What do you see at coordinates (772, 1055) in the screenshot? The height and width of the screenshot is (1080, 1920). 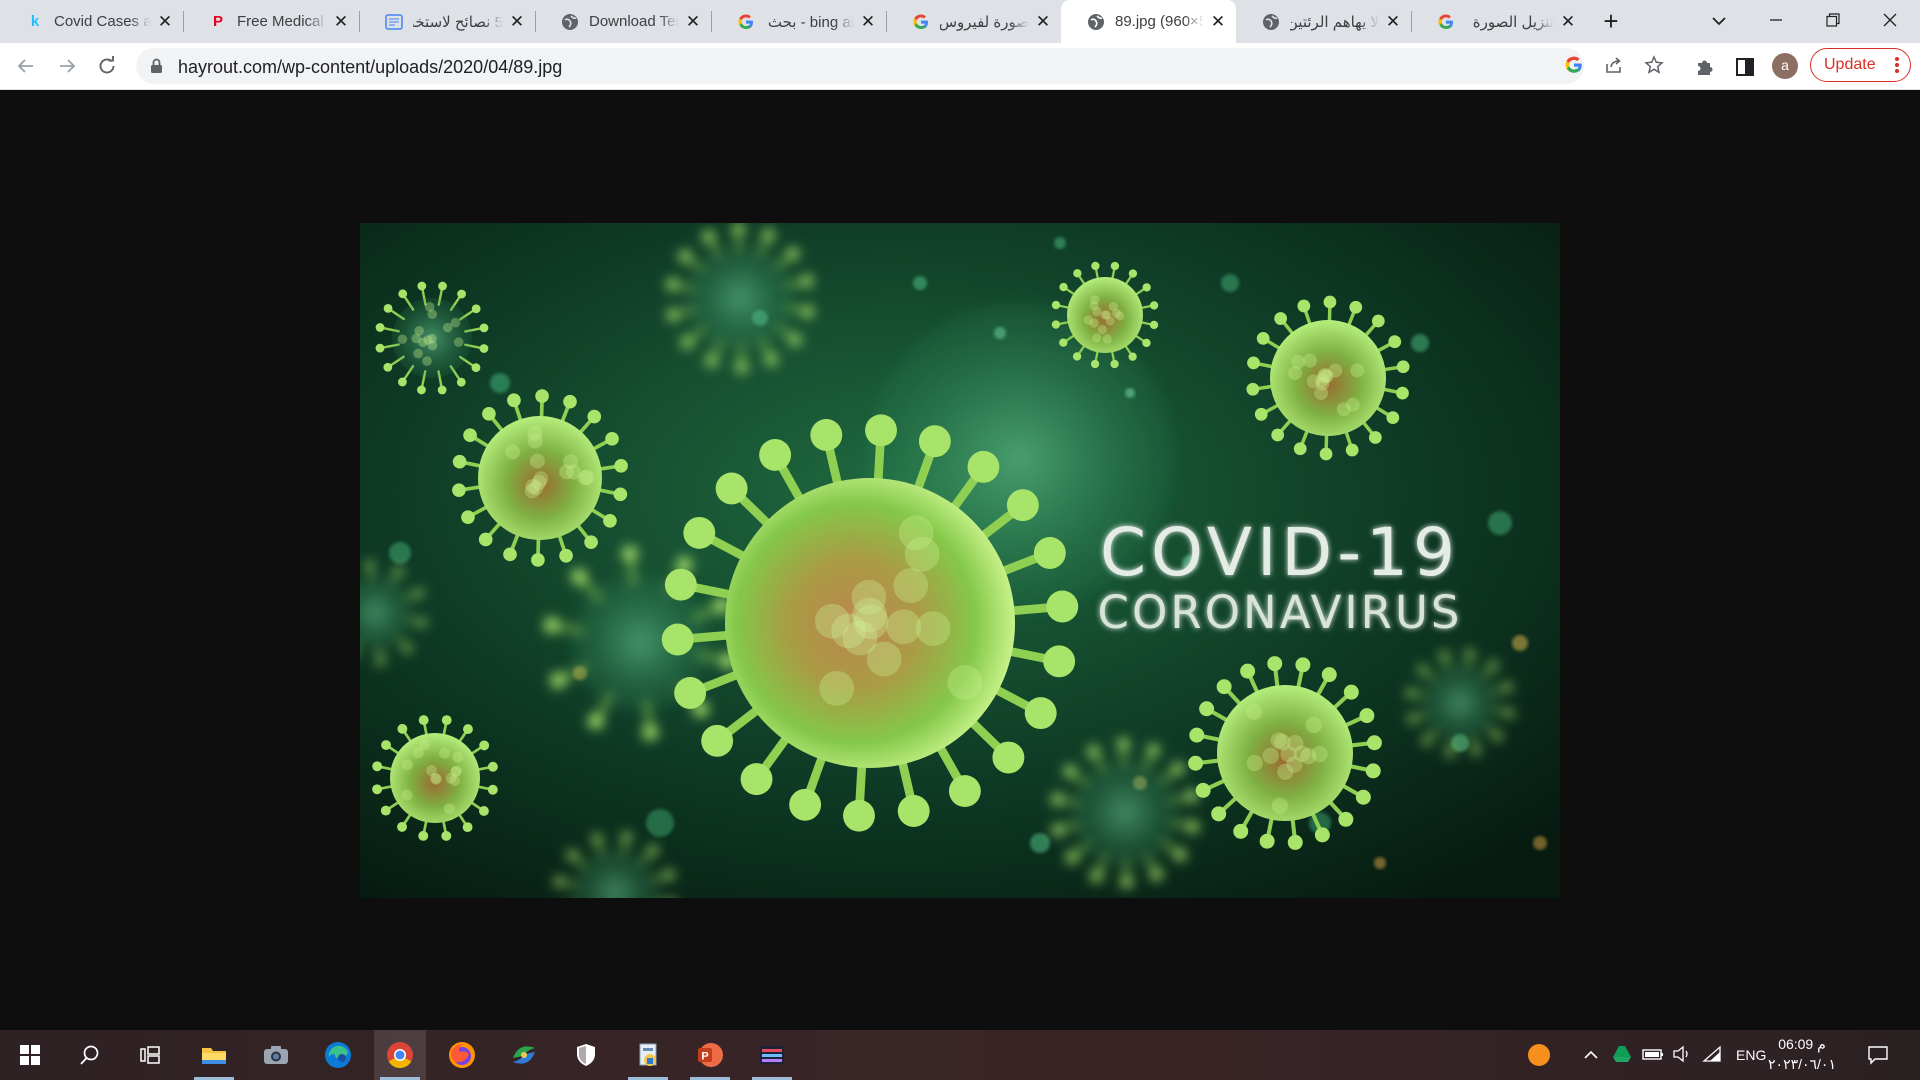 I see `media-app-icon` at bounding box center [772, 1055].